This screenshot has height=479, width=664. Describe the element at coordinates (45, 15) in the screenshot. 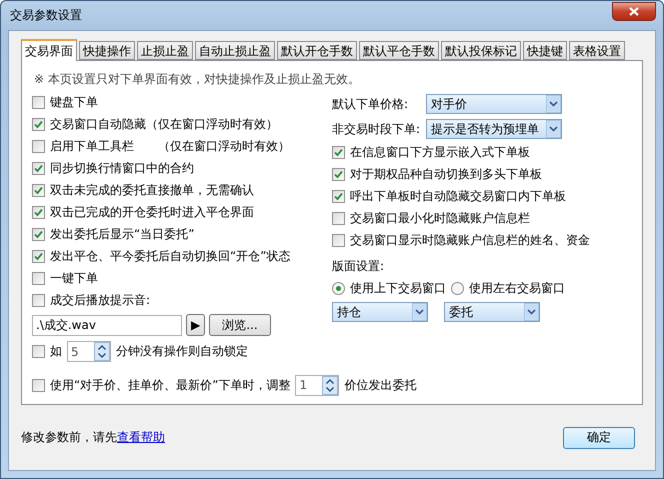

I see `window-title: 交易参数设置` at that location.